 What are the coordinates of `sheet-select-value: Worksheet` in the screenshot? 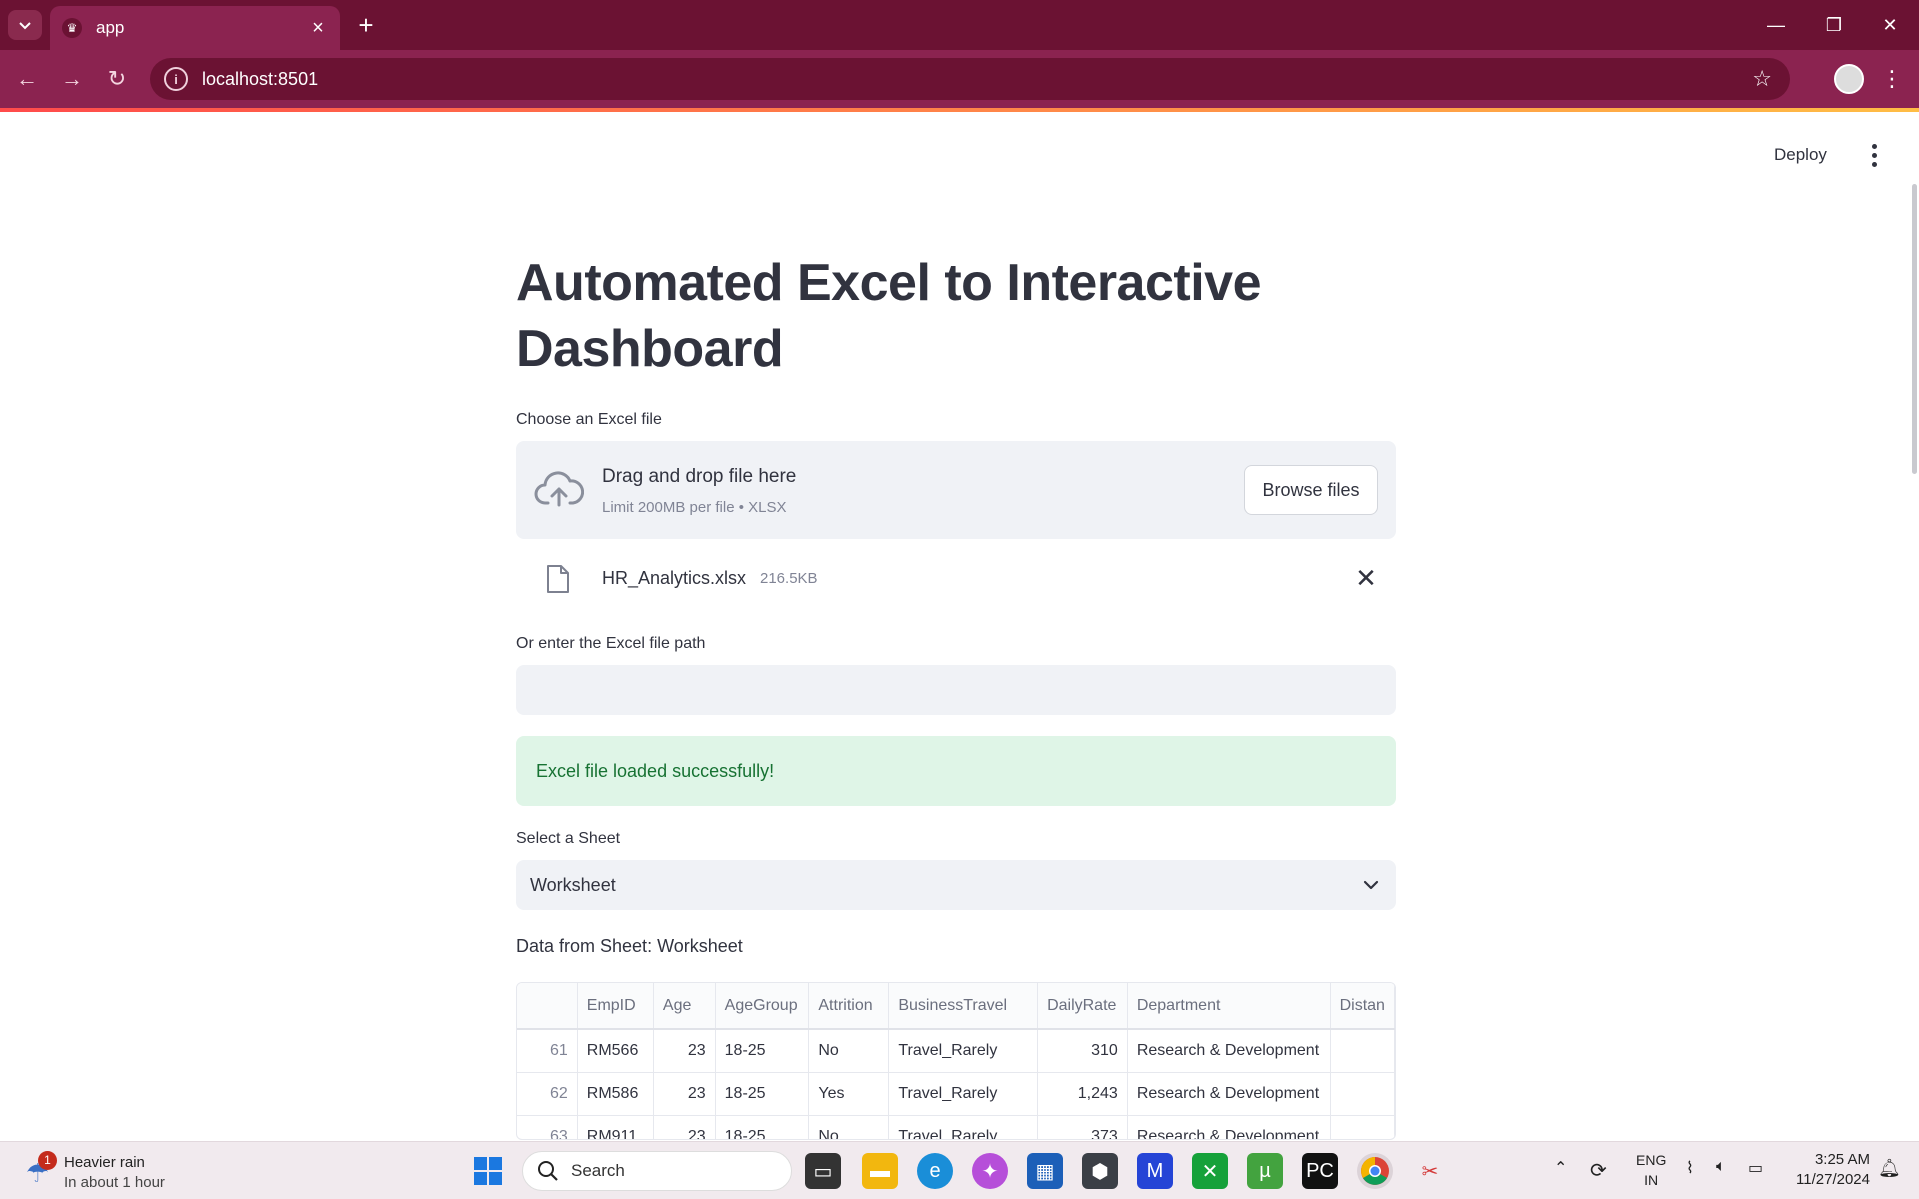 It's located at (573, 884).